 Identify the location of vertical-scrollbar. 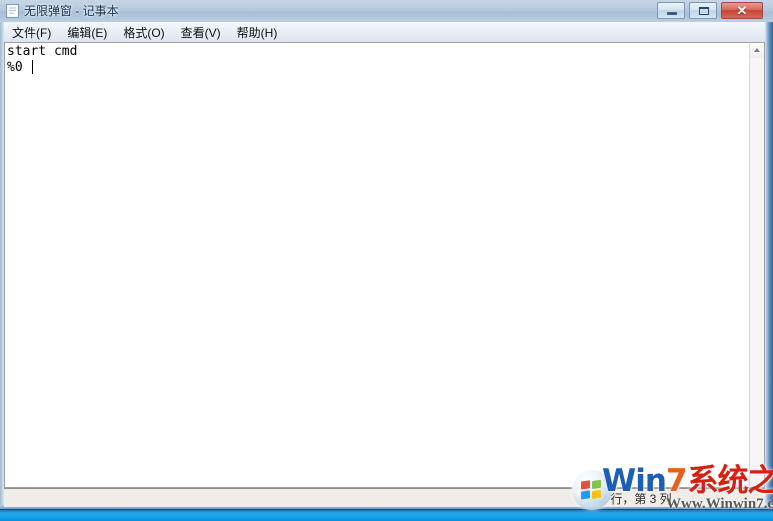
(757, 265).